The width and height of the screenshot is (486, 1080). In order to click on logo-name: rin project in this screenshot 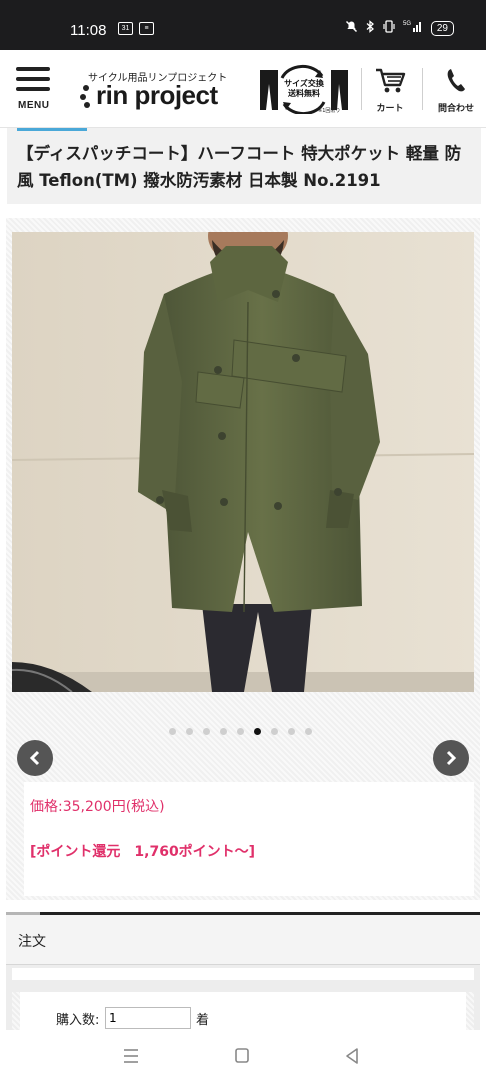, I will do `click(157, 95)`.